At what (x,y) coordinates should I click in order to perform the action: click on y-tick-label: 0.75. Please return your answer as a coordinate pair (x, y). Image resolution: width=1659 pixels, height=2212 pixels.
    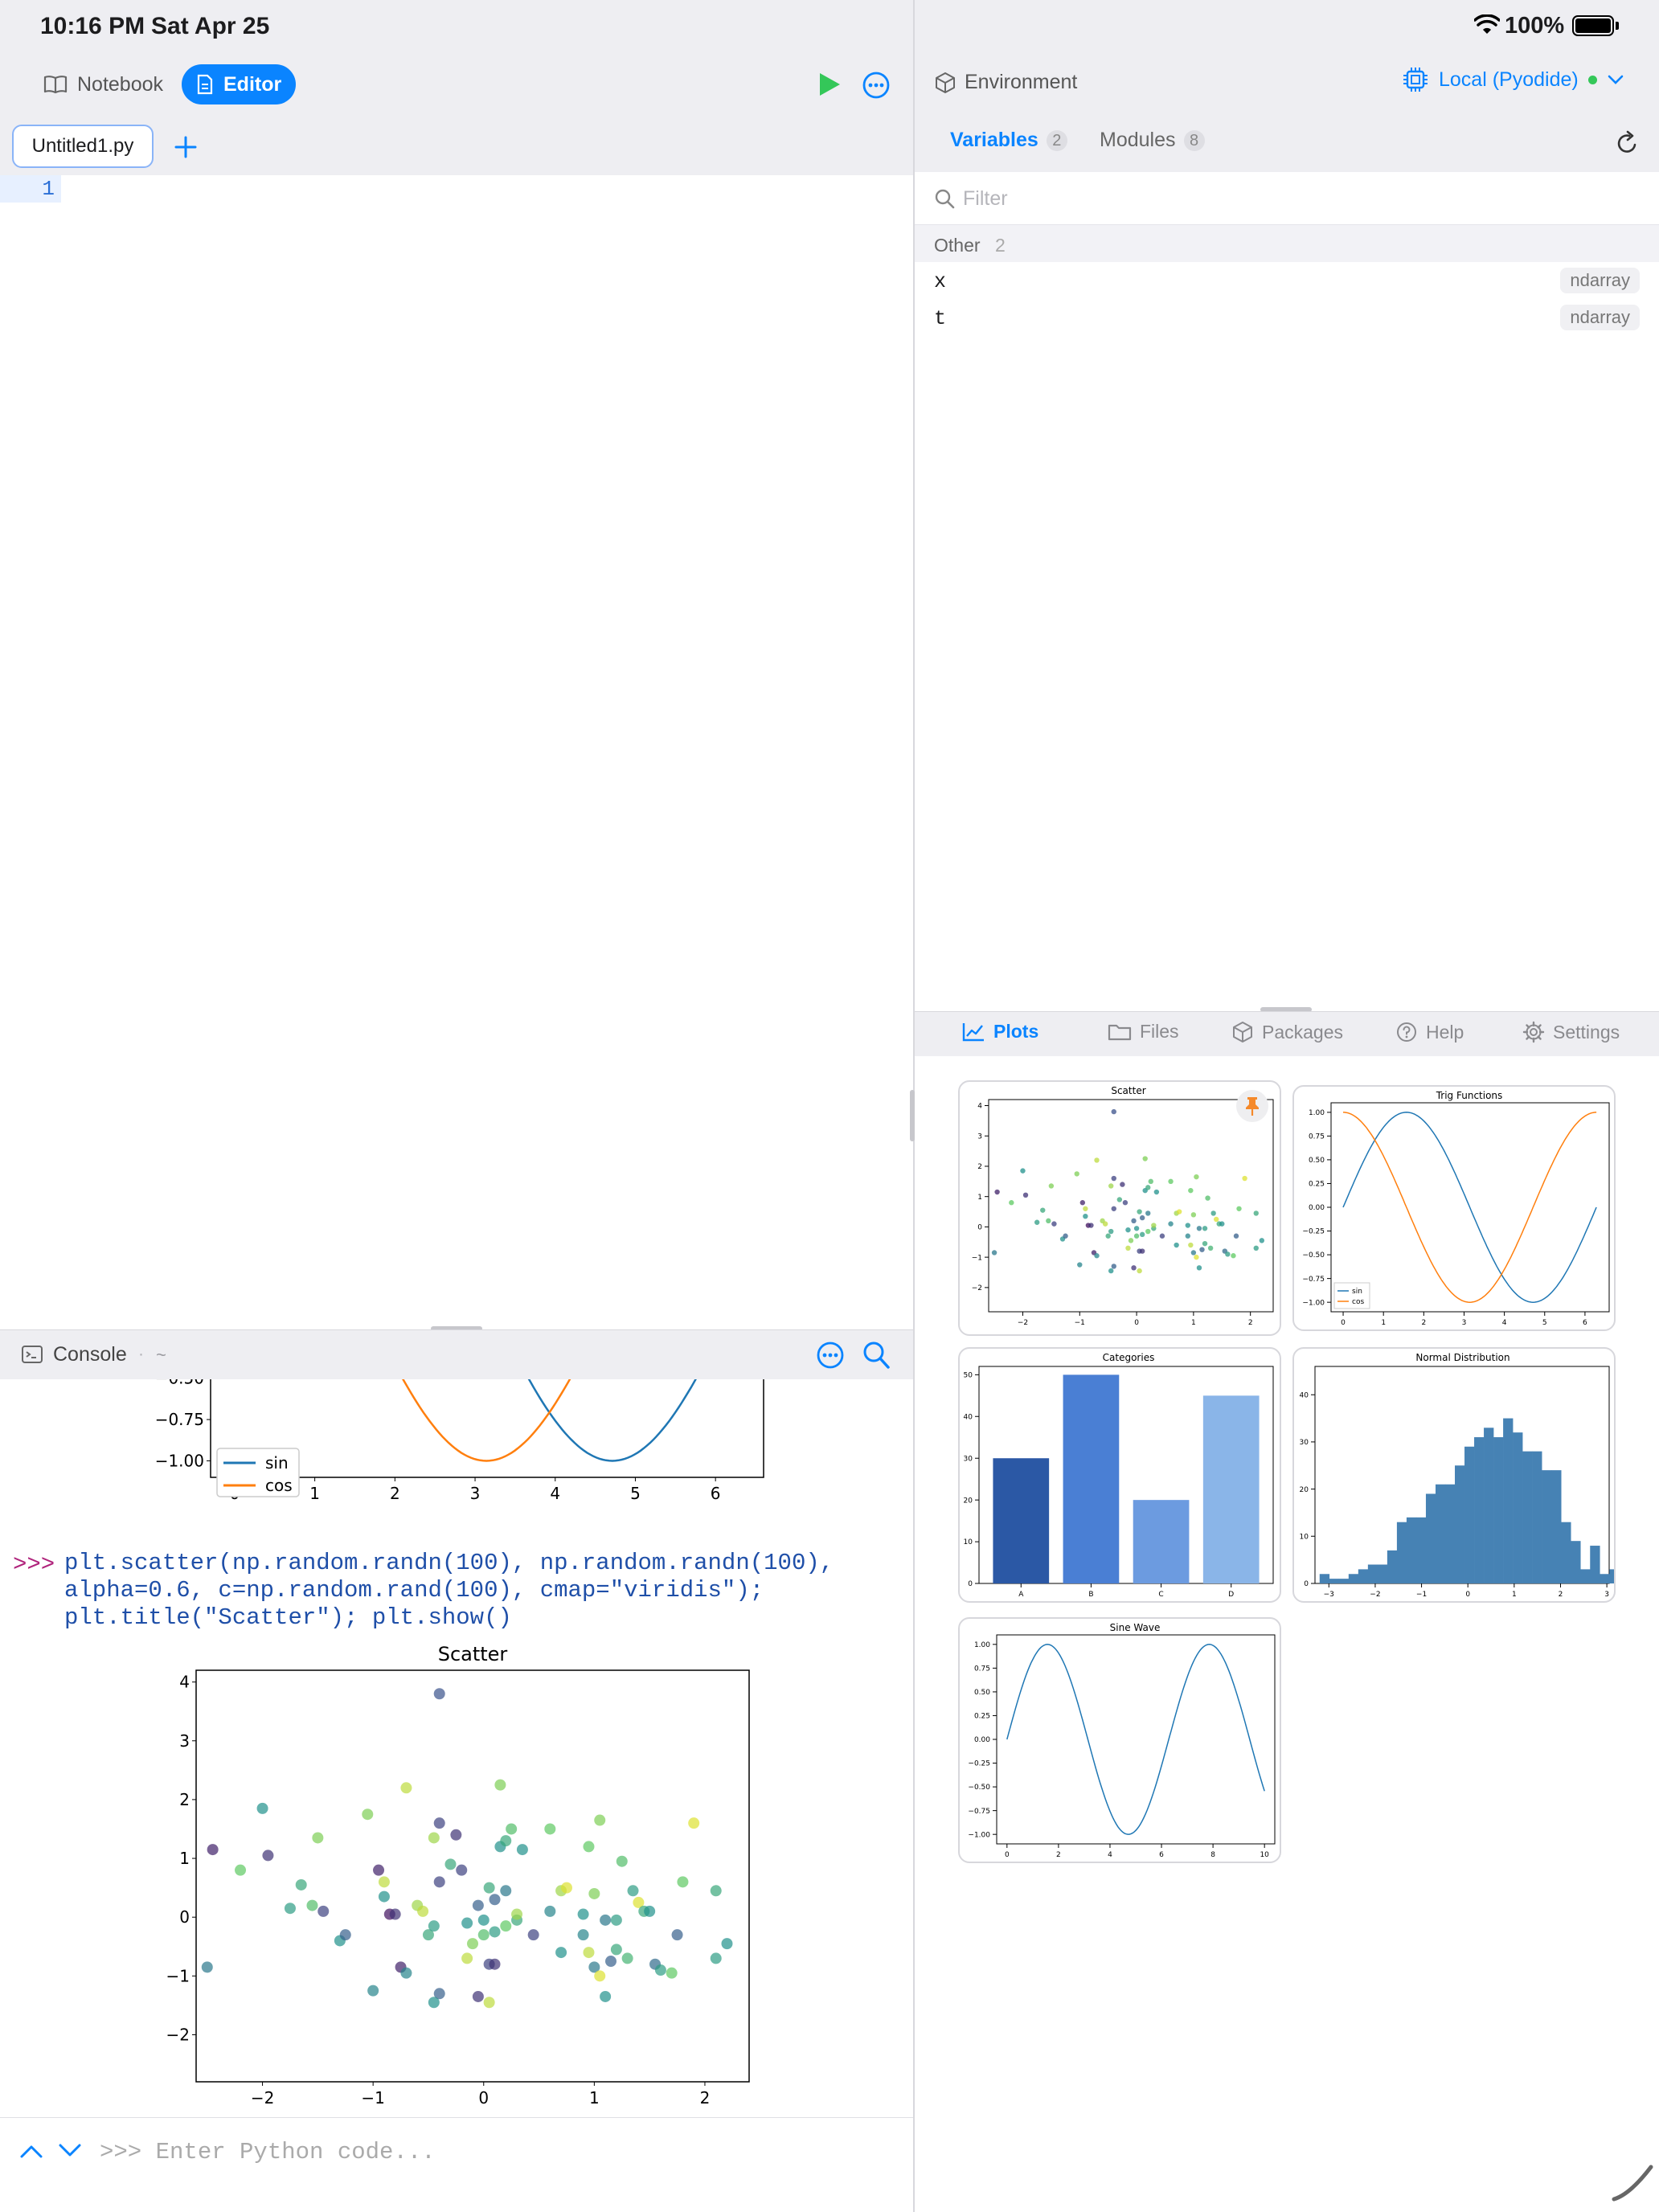
    Looking at the image, I should click on (982, 1669).